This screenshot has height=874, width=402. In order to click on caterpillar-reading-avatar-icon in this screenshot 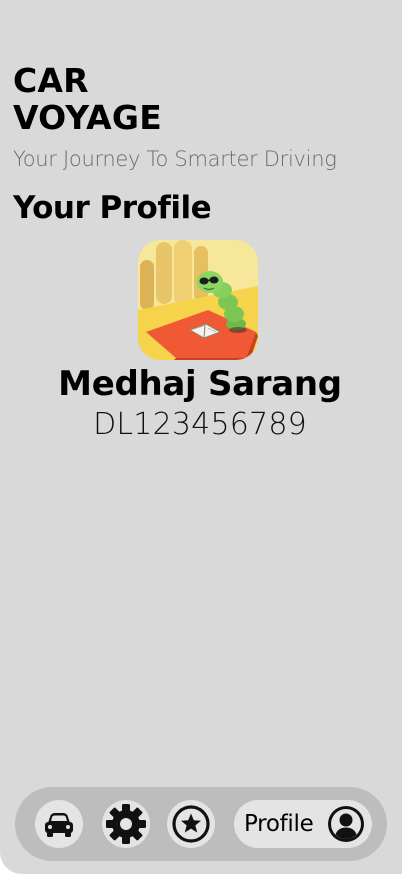, I will do `click(198, 300)`.